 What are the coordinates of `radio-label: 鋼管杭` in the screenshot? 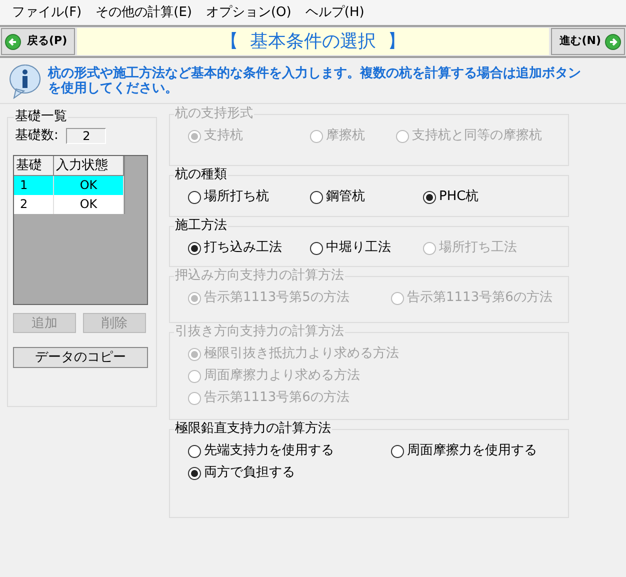 It's located at (345, 197).